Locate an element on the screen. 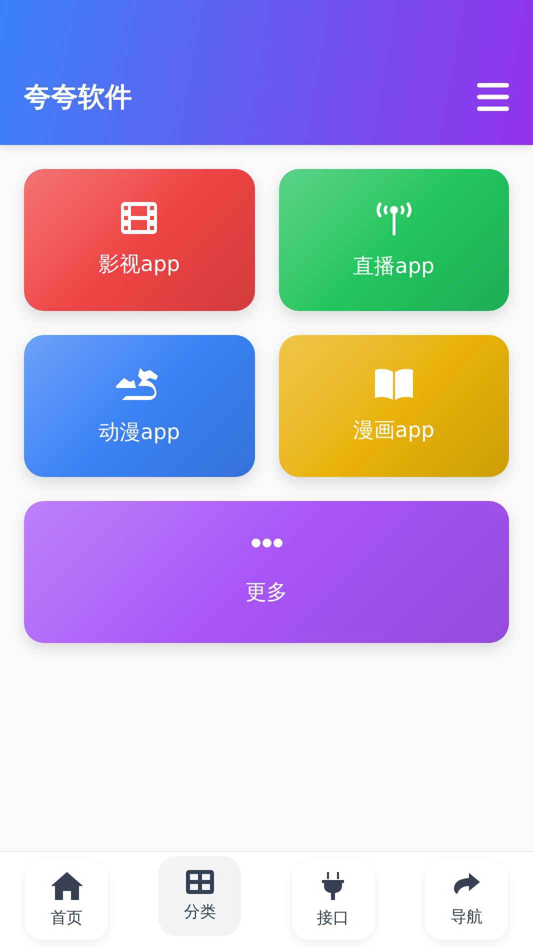 Image resolution: width=533 pixels, height=948 pixels. nav-tab: 首页 is located at coordinates (66, 900).